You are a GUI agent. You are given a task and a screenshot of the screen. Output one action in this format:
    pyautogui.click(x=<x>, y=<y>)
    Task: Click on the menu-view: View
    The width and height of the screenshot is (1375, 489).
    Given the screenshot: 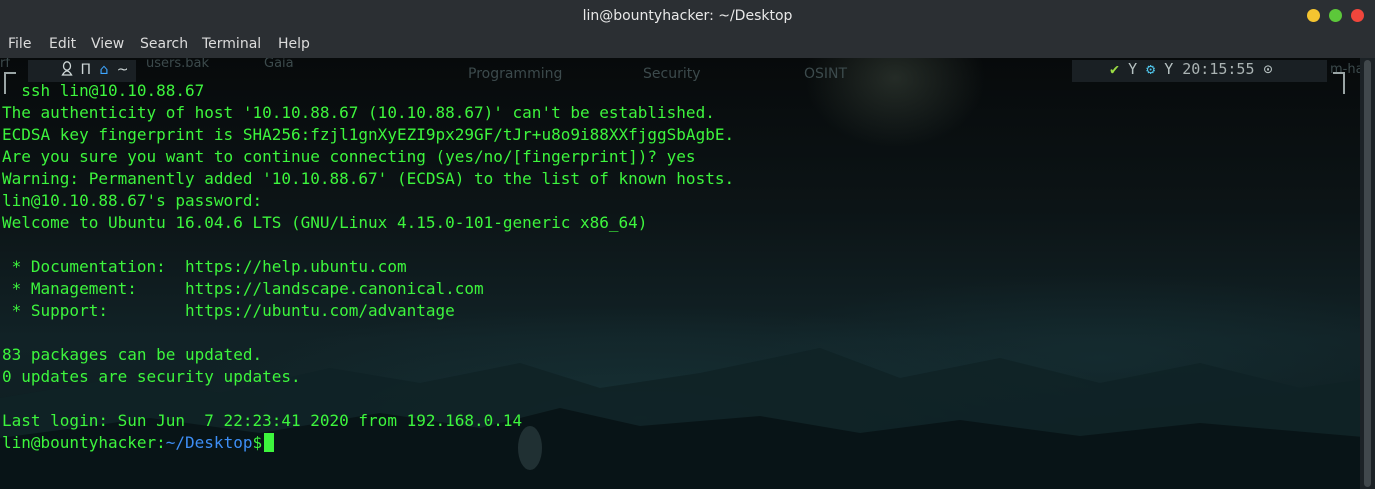 What is the action you would take?
    pyautogui.click(x=107, y=44)
    